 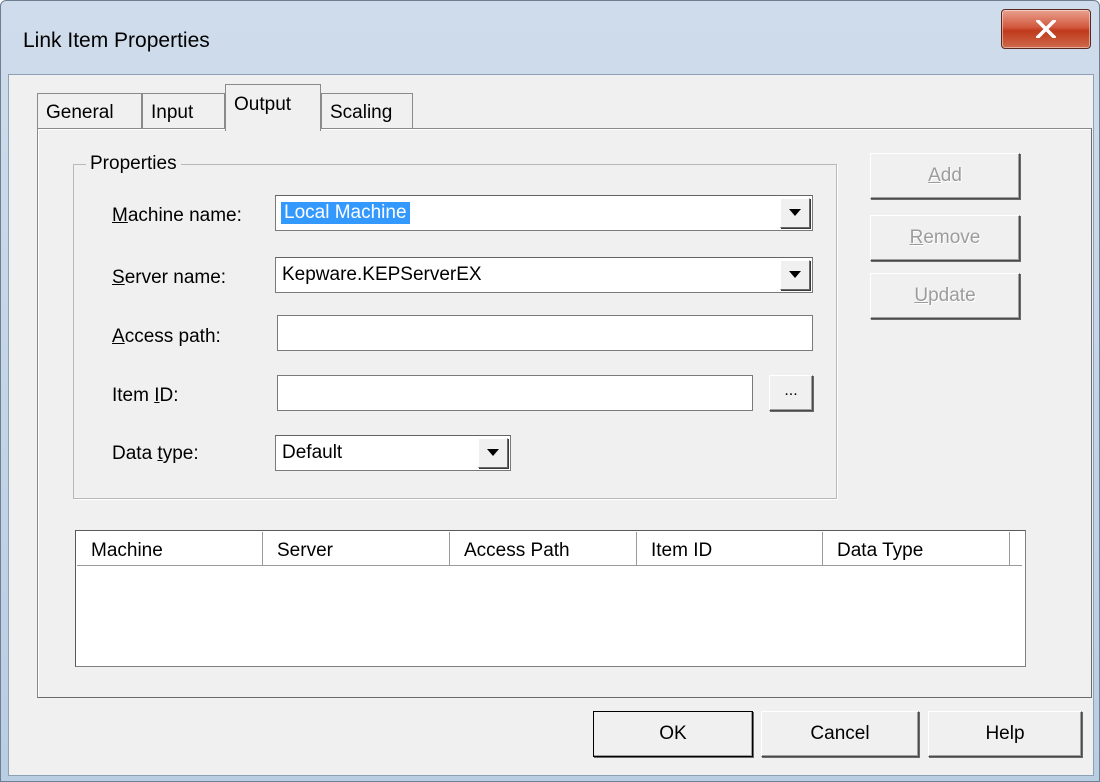 I want to click on access-path-input, so click(x=545, y=333).